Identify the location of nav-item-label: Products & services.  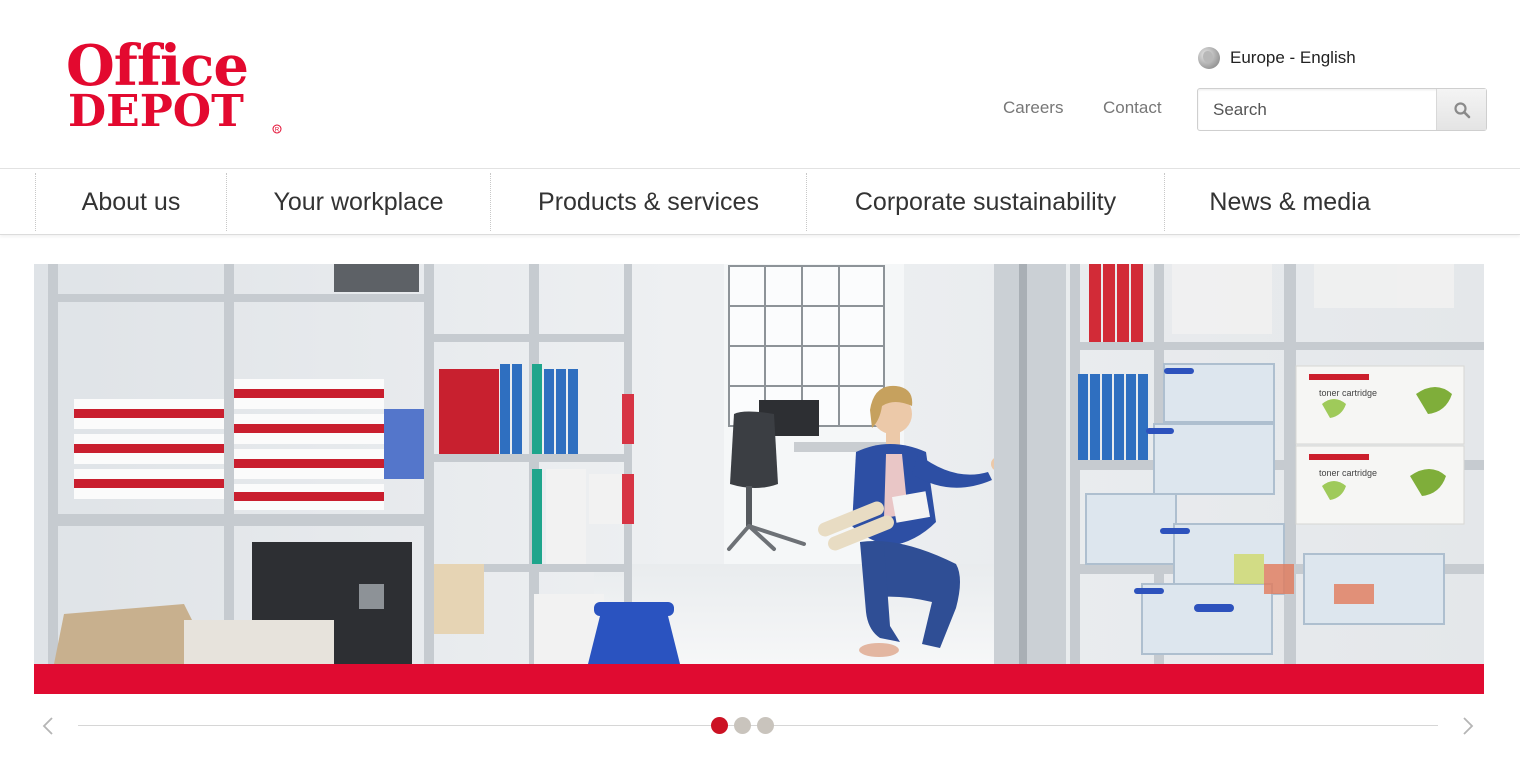
(648, 201).